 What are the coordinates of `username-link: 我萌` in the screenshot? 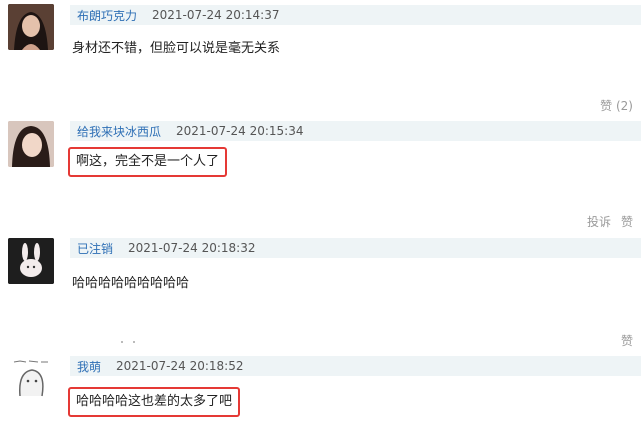 It's located at (89, 366).